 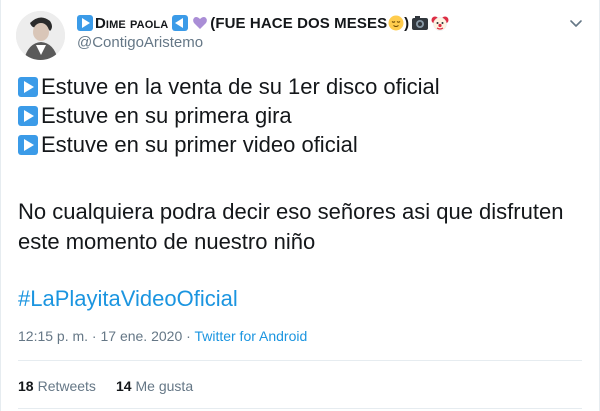 What do you see at coordinates (128, 299) in the screenshot?
I see `hashtag-link: #LaPlayitaVideoOficial` at bounding box center [128, 299].